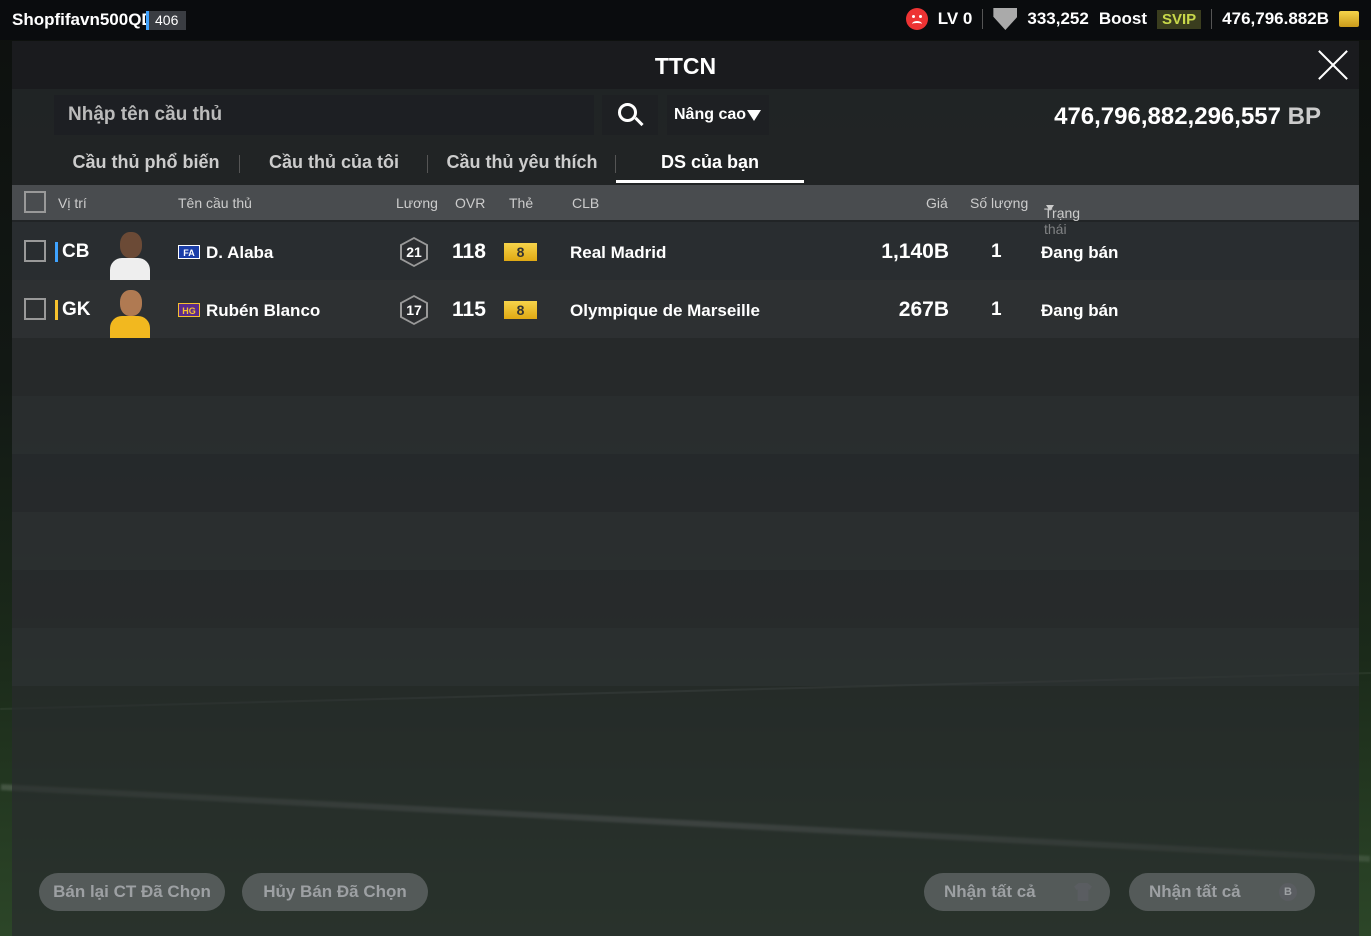 This screenshot has width=1371, height=936. I want to click on shield-count: 333,252, so click(1058, 18).